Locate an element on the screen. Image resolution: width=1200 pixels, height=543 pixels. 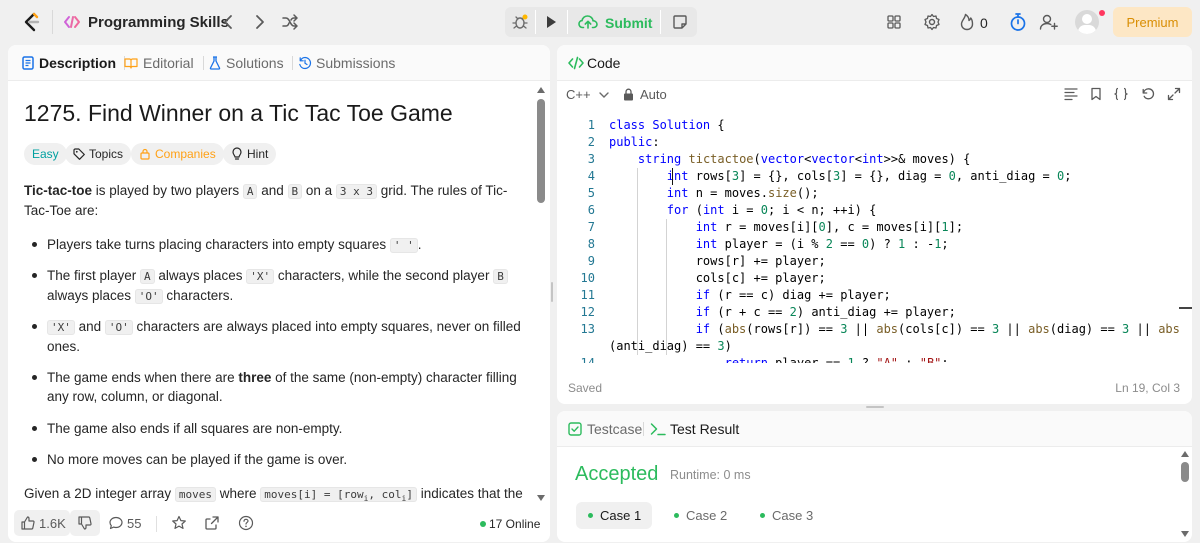
shuffle-icon is located at coordinates (290, 22).